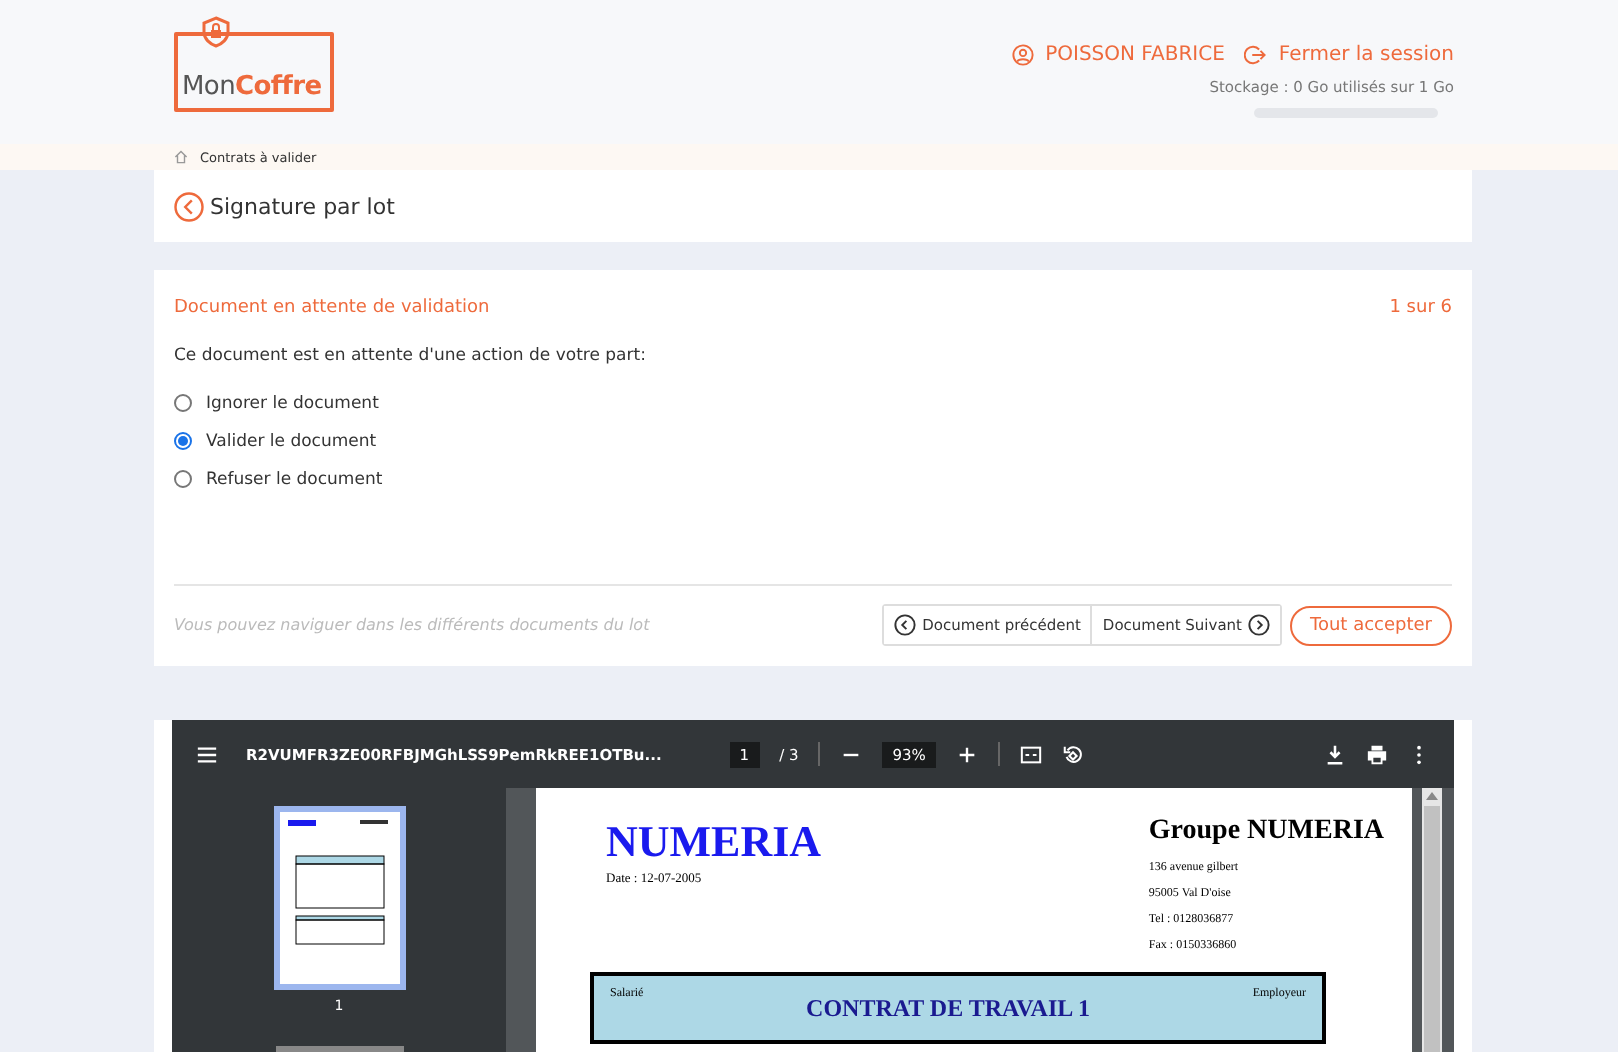 This screenshot has width=1618, height=1052. I want to click on page-title: Signature par lot, so click(302, 206).